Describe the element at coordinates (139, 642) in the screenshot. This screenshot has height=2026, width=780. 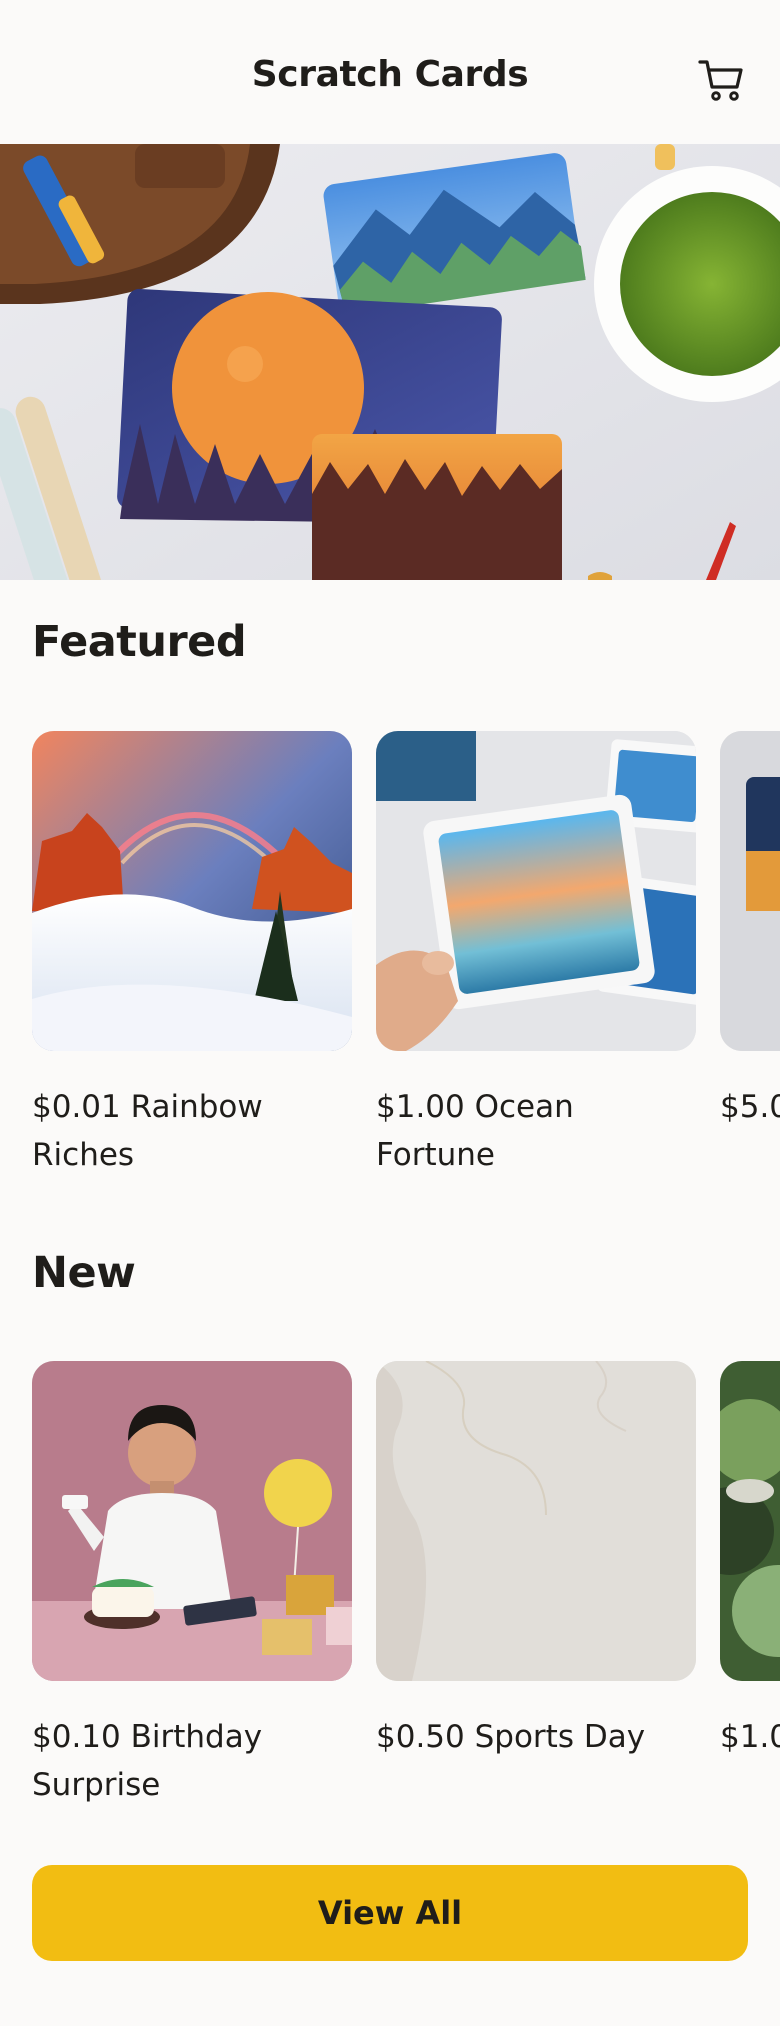
I see `featured-section-title: Featured` at that location.